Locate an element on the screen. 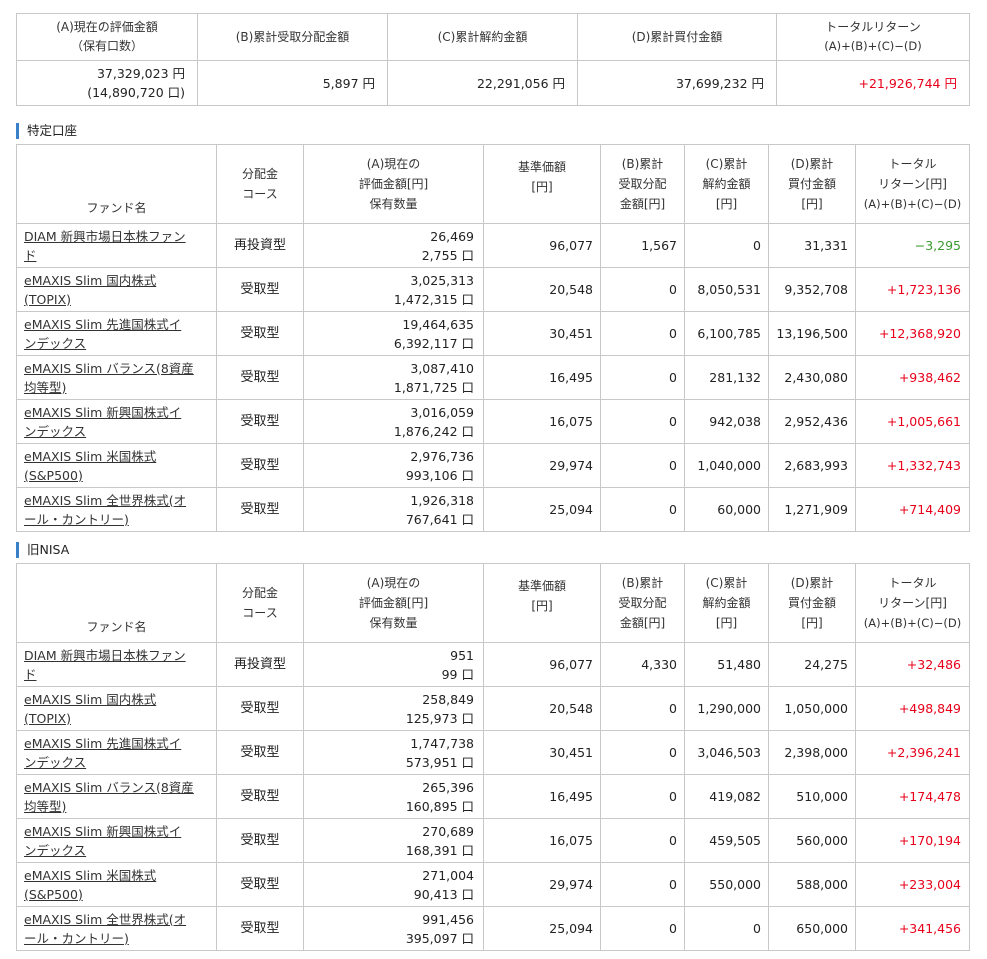 The width and height of the screenshot is (987, 959). redemption-cell: 8,050,531 is located at coordinates (726, 289).